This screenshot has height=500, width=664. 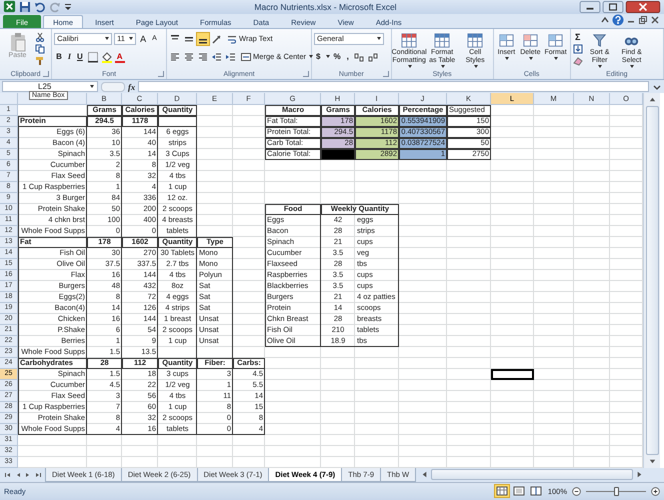 What do you see at coordinates (325, 7) in the screenshot?
I see `window-title: Macro Nutrients.xlsx - Microsoft Excel` at bounding box center [325, 7].